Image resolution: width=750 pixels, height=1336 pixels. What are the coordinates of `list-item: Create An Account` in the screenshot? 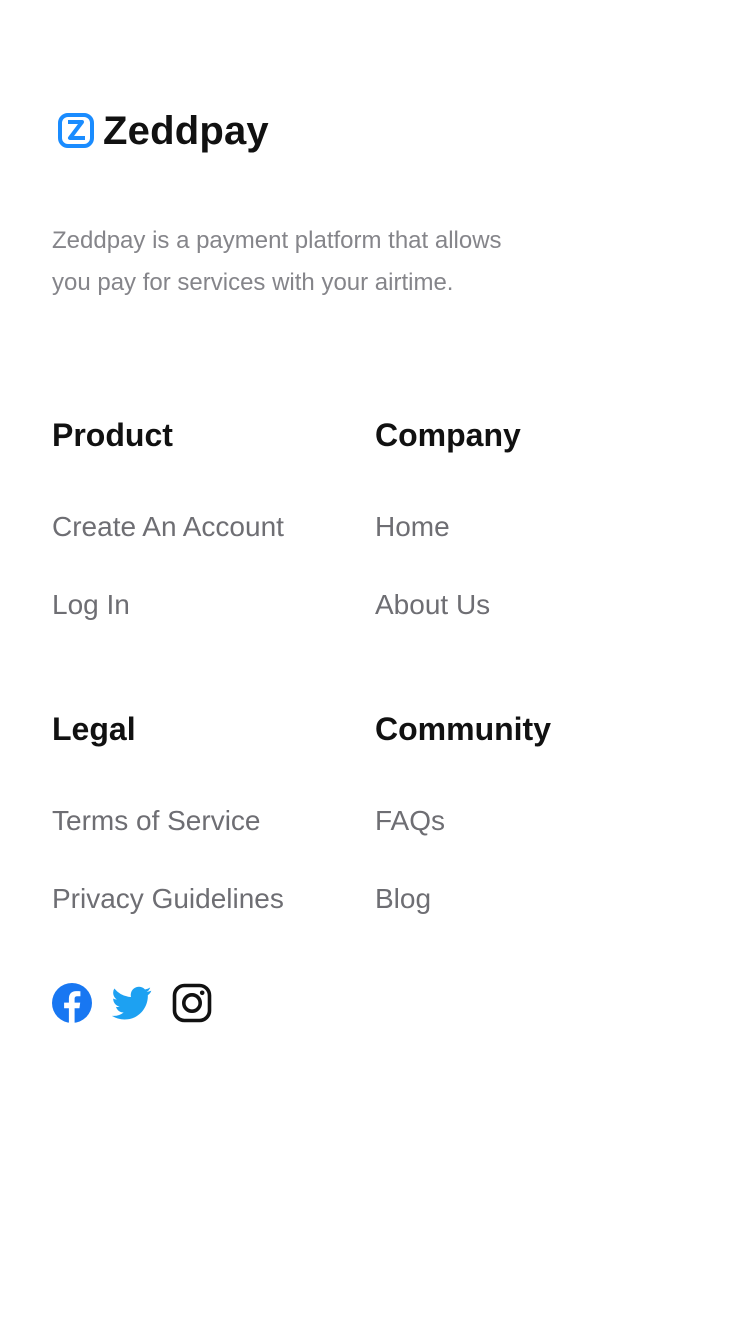 It's located at (168, 527).